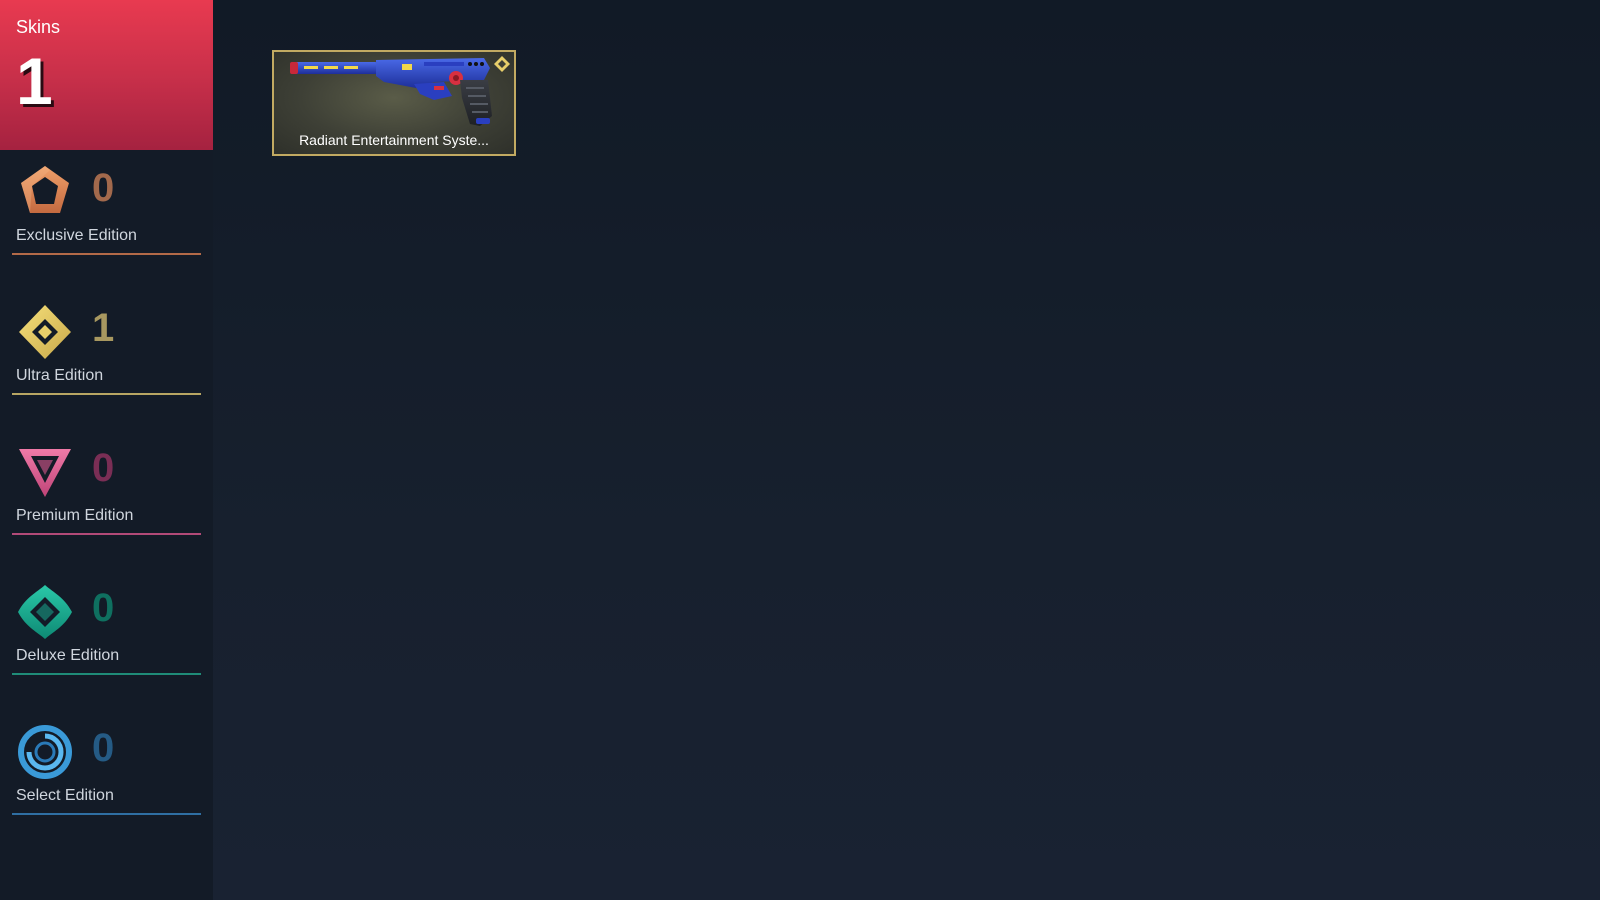 The image size is (1600, 900). I want to click on tier-exclusive-edition: 0 Exclusive Edition, so click(106, 209).